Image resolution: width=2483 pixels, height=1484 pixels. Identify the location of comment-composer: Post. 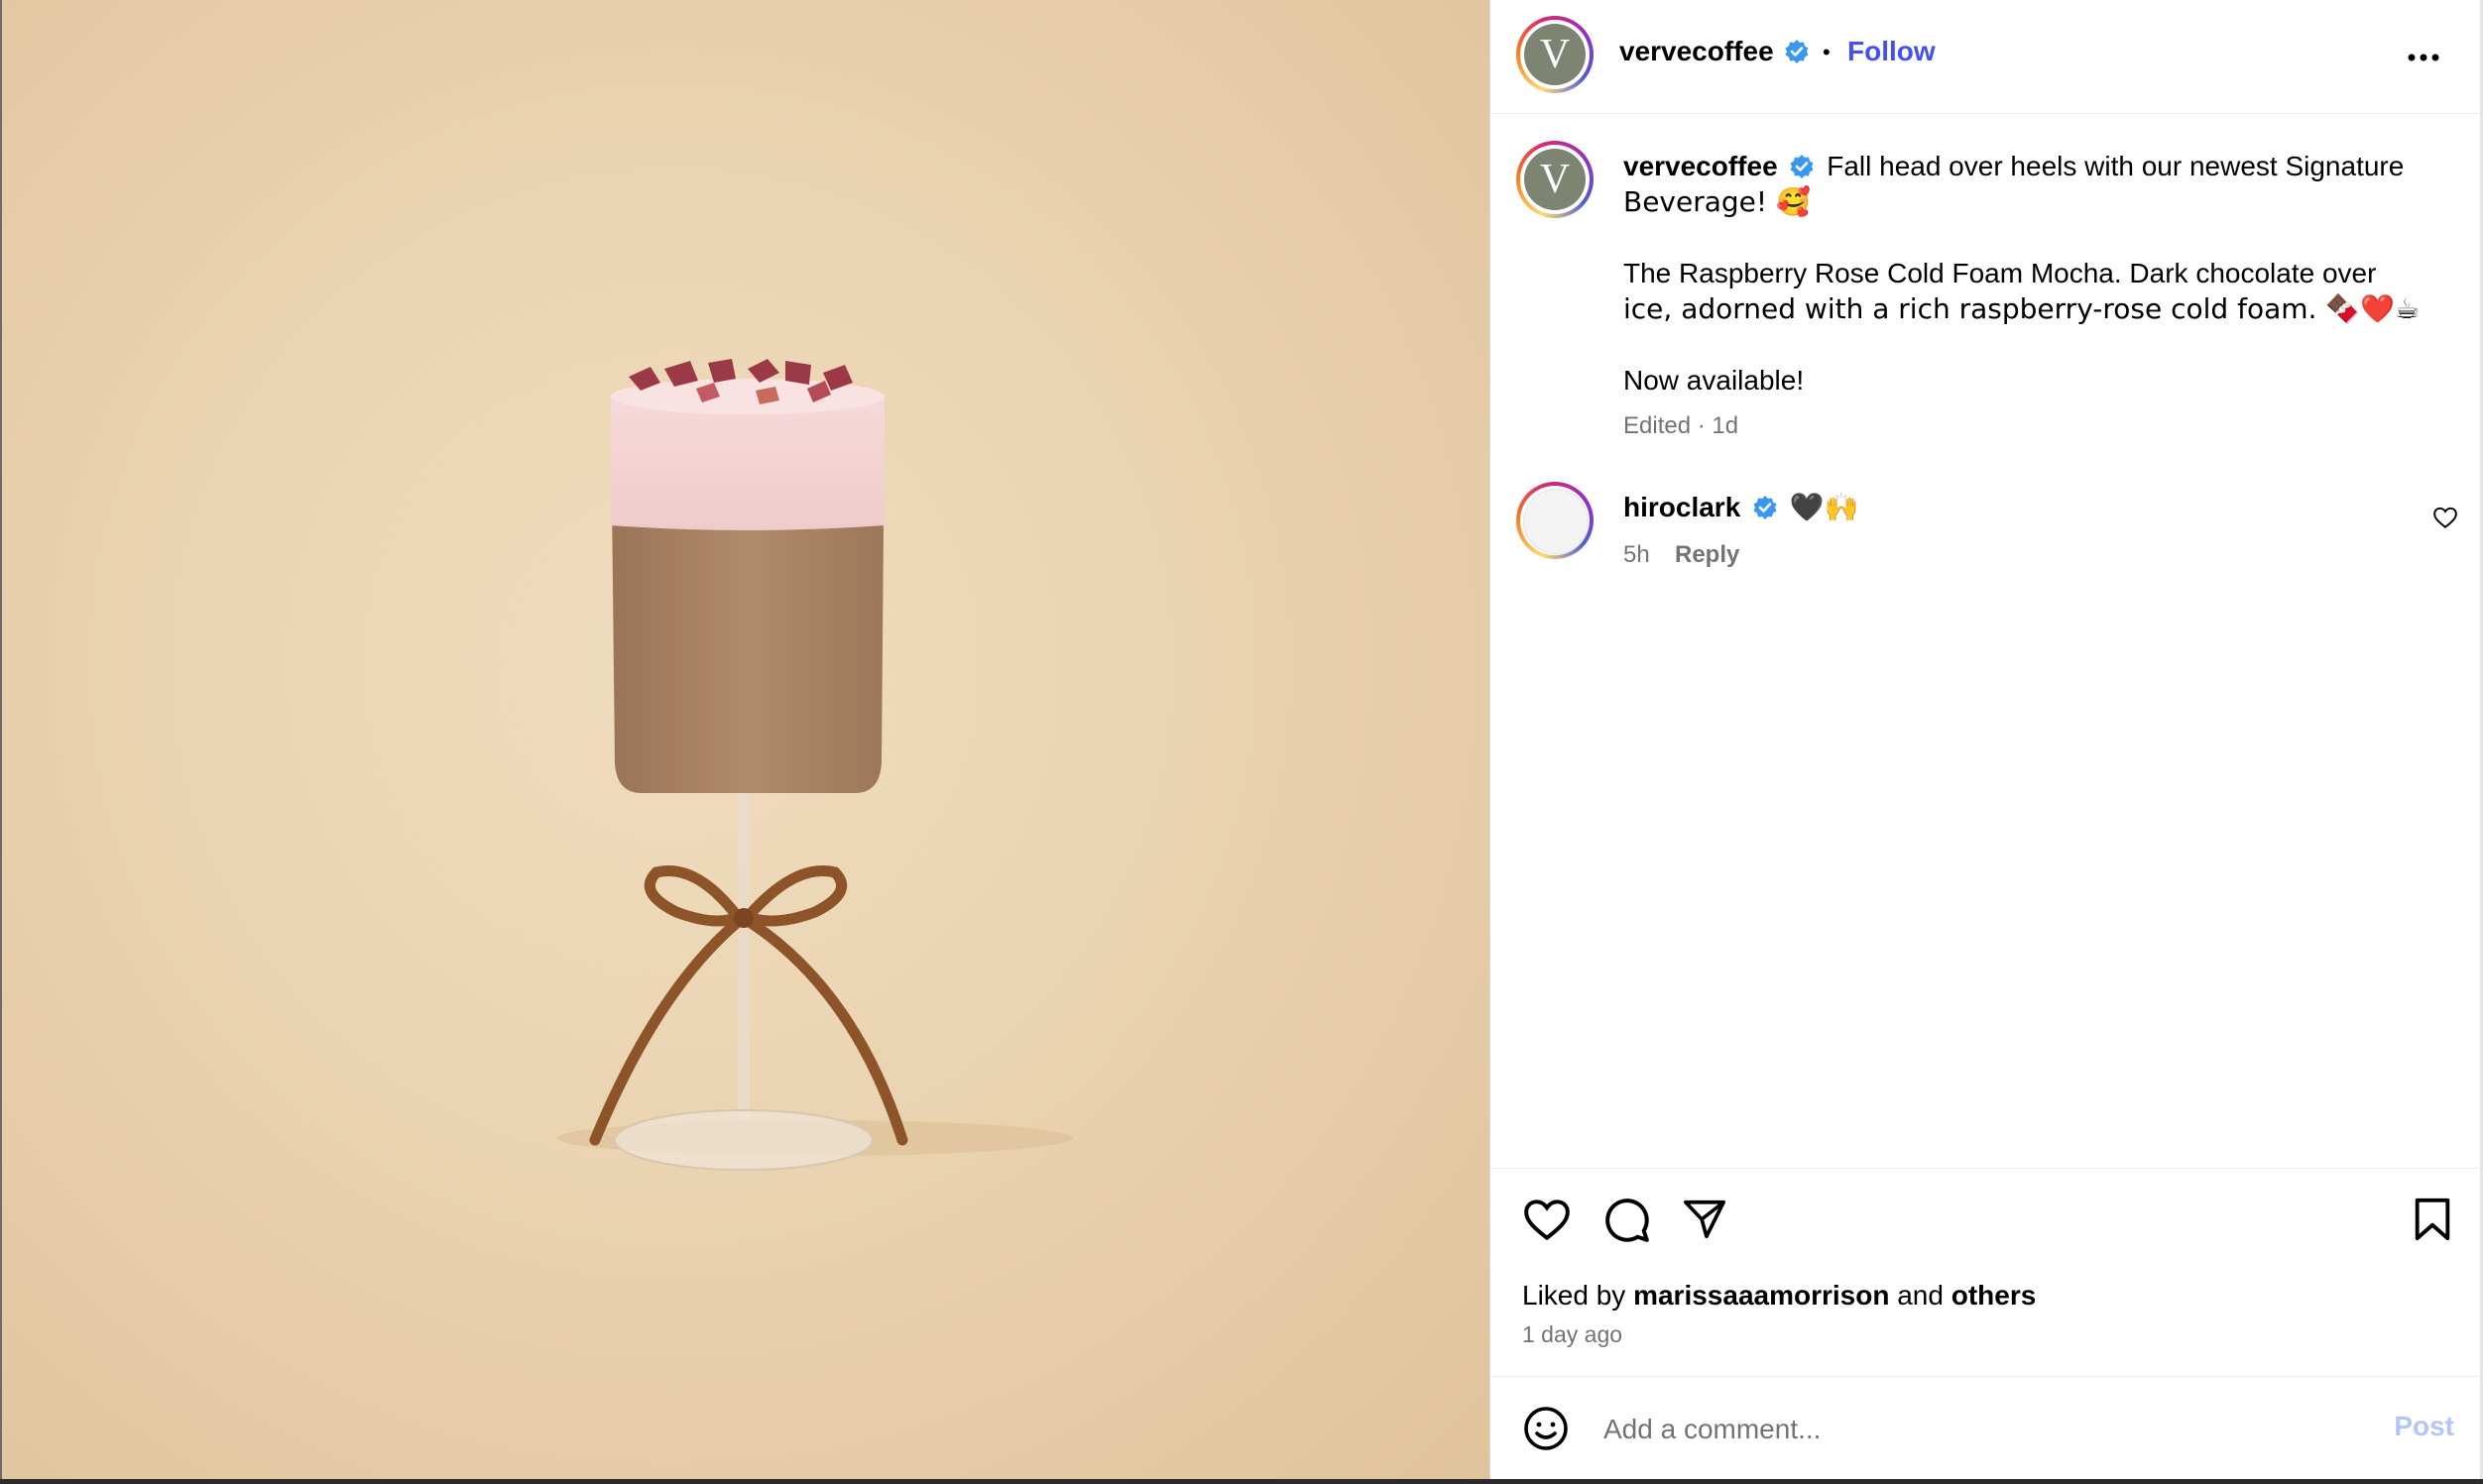
(1985, 1428).